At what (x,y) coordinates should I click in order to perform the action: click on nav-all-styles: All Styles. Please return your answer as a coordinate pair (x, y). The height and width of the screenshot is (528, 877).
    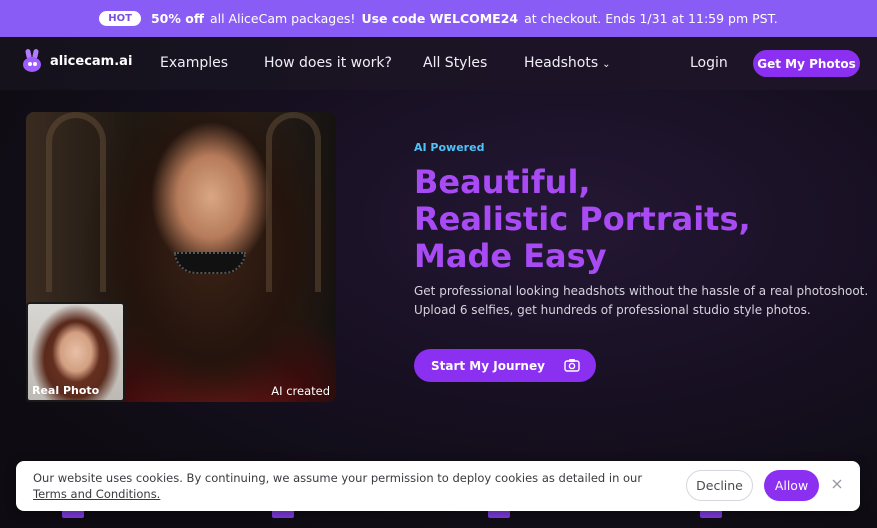
    Looking at the image, I should click on (455, 63).